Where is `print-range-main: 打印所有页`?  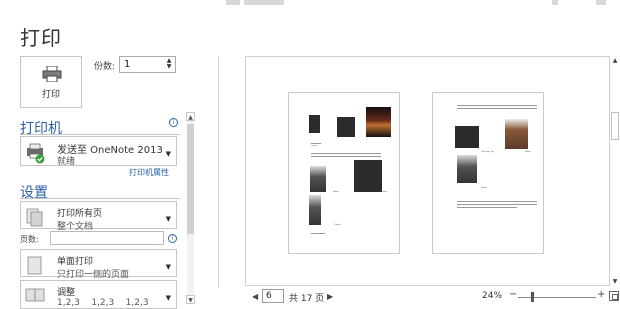 print-range-main: 打印所有页 is located at coordinates (80, 214).